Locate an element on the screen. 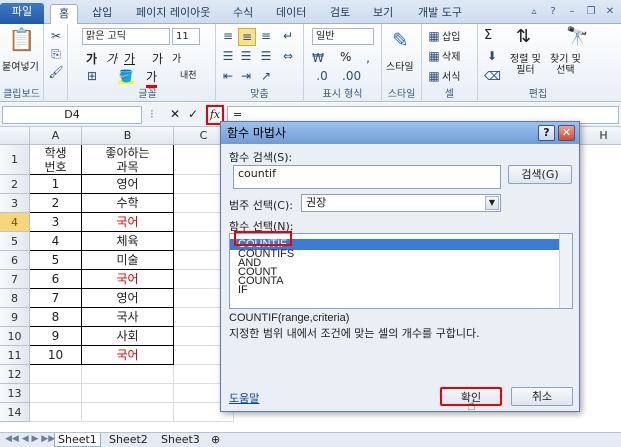 The image size is (621, 447). cell-student-number: 3 is located at coordinates (56, 222).